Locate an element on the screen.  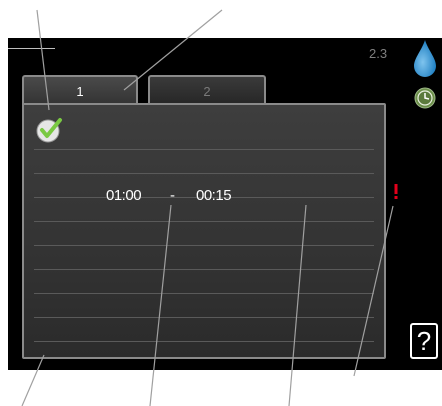
start-time: 01:00 is located at coordinates (124, 195).